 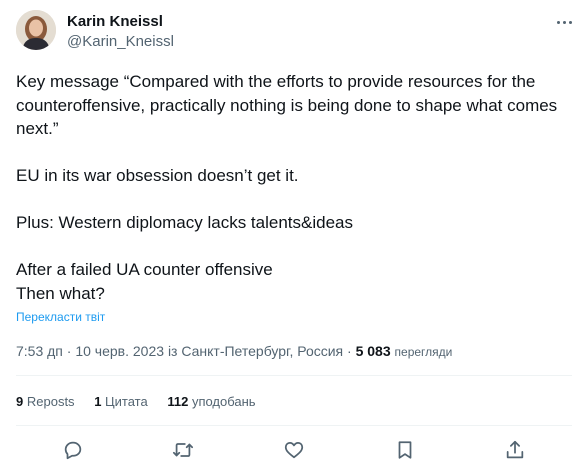 What do you see at coordinates (255, 351) in the screenshot?
I see `tweet-location: із Санкт-Петербург, Россия` at bounding box center [255, 351].